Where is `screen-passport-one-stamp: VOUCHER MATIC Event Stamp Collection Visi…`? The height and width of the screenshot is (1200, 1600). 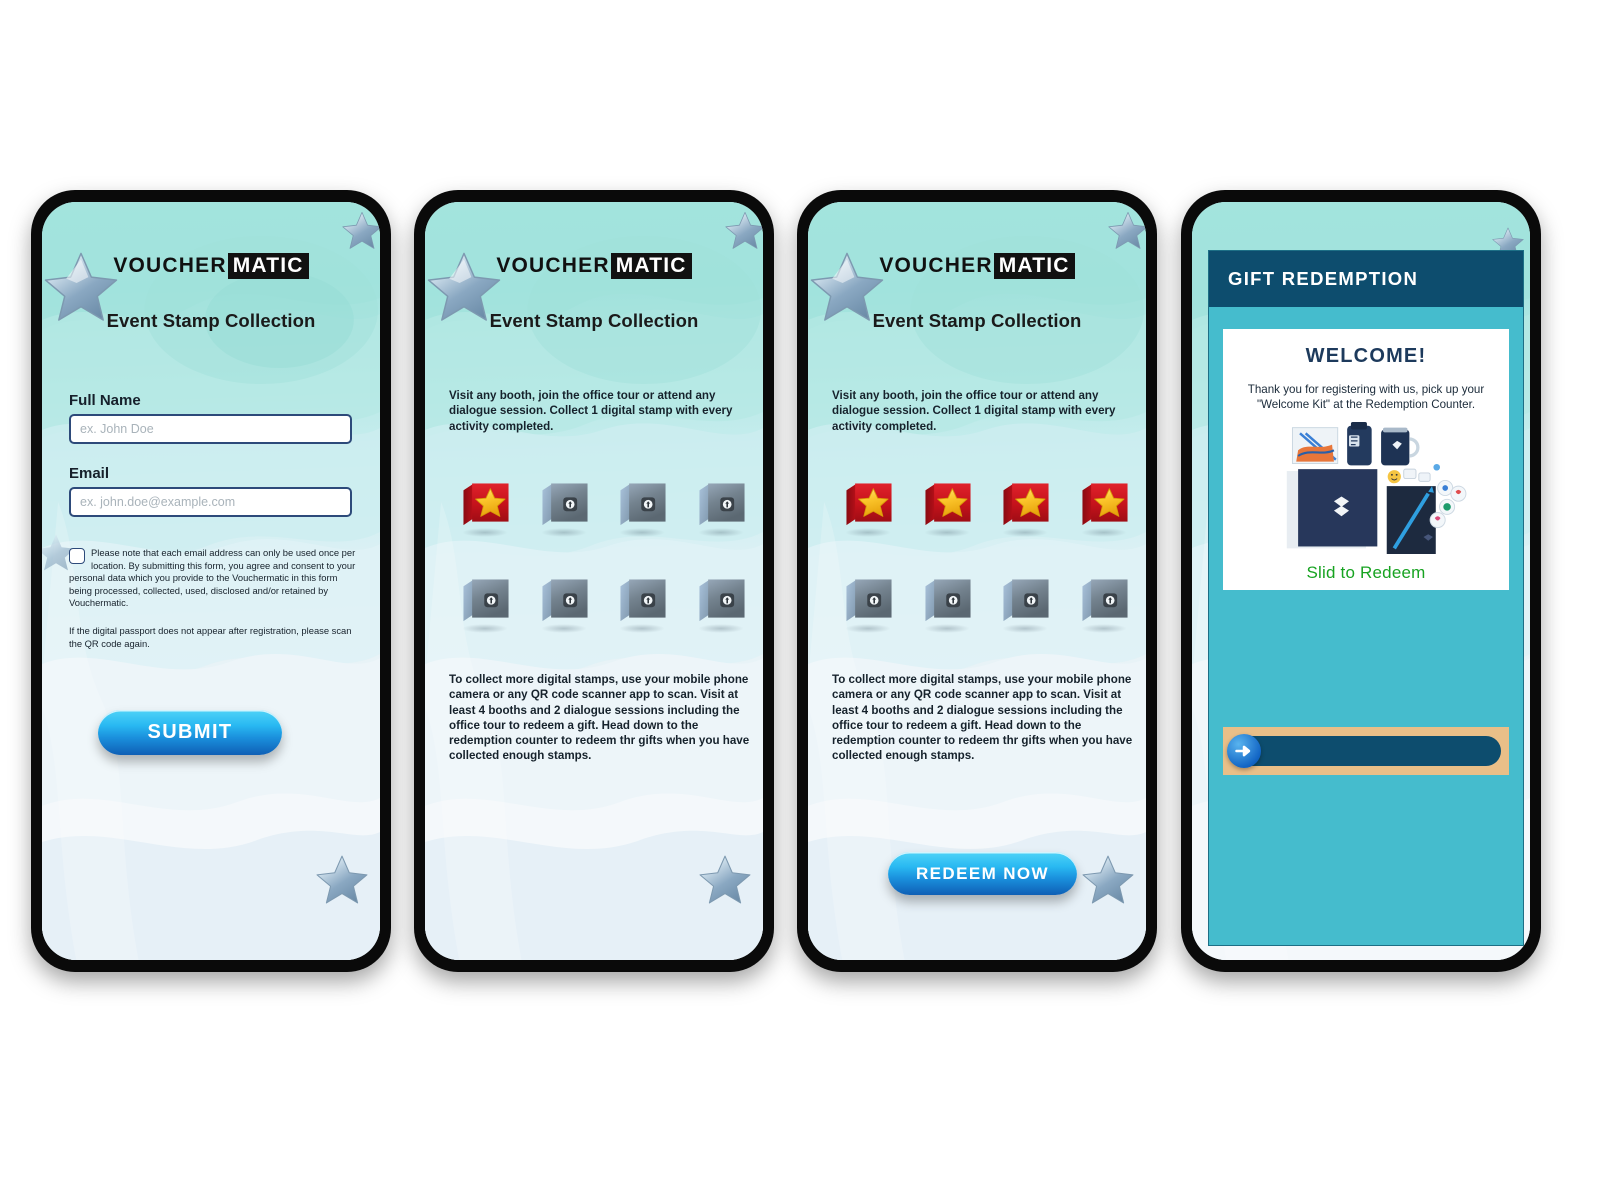
screen-passport-one-stamp: VOUCHER MATIC Event Stamp Collection Visi… is located at coordinates (594, 581).